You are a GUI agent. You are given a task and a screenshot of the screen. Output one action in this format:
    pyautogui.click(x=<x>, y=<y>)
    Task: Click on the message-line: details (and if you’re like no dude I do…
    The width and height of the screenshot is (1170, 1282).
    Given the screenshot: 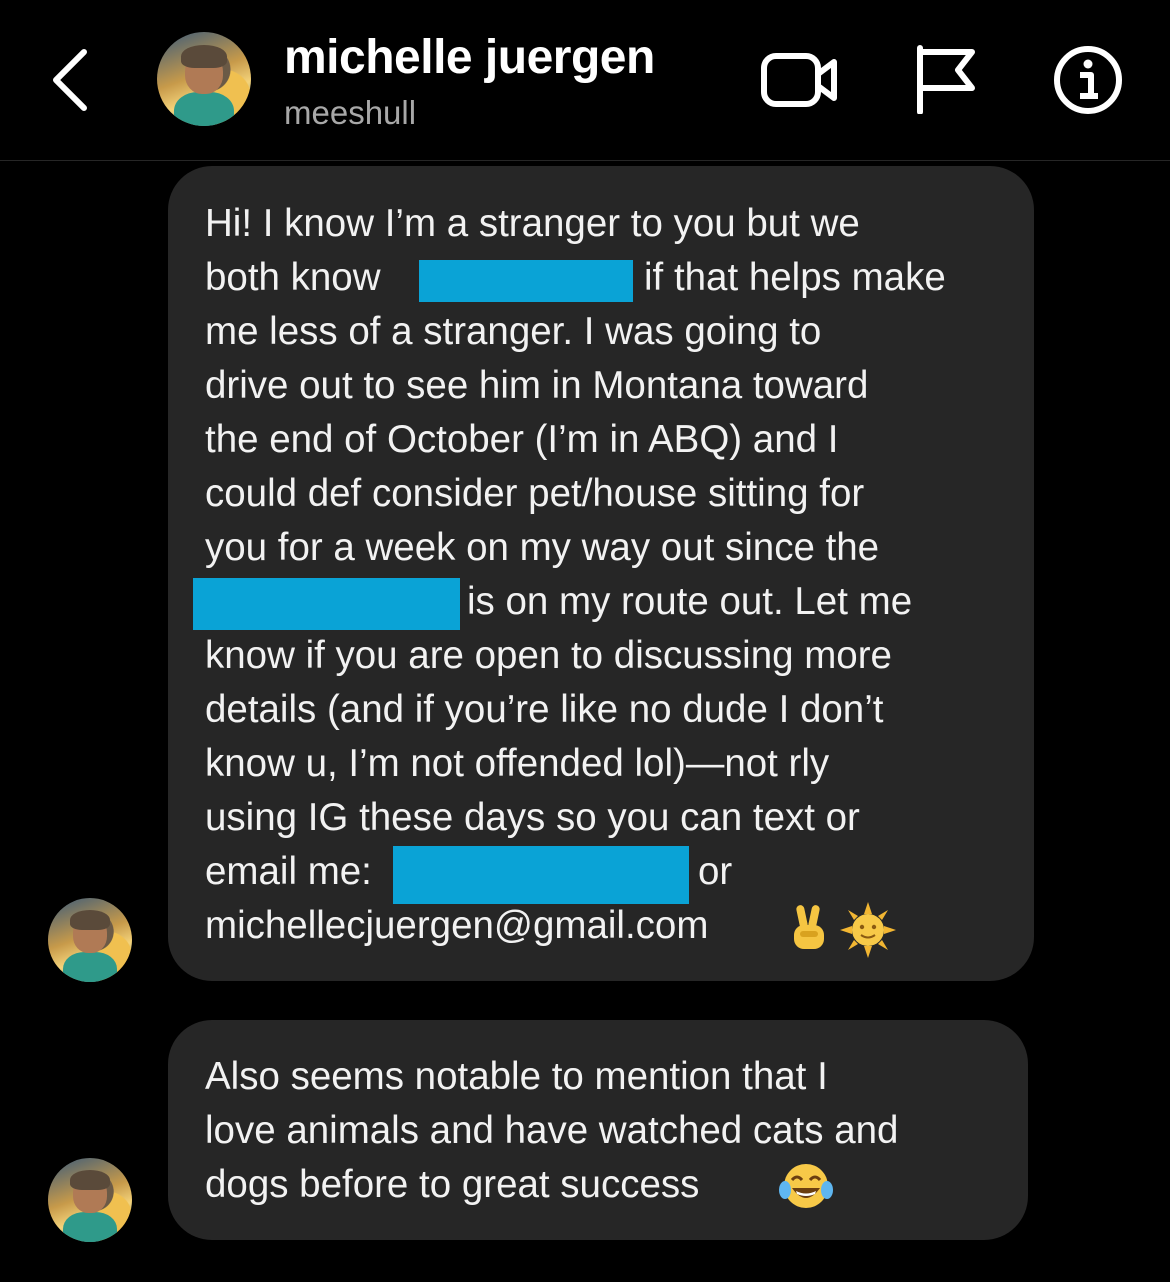 What is the action you would take?
    pyautogui.click(x=544, y=709)
    